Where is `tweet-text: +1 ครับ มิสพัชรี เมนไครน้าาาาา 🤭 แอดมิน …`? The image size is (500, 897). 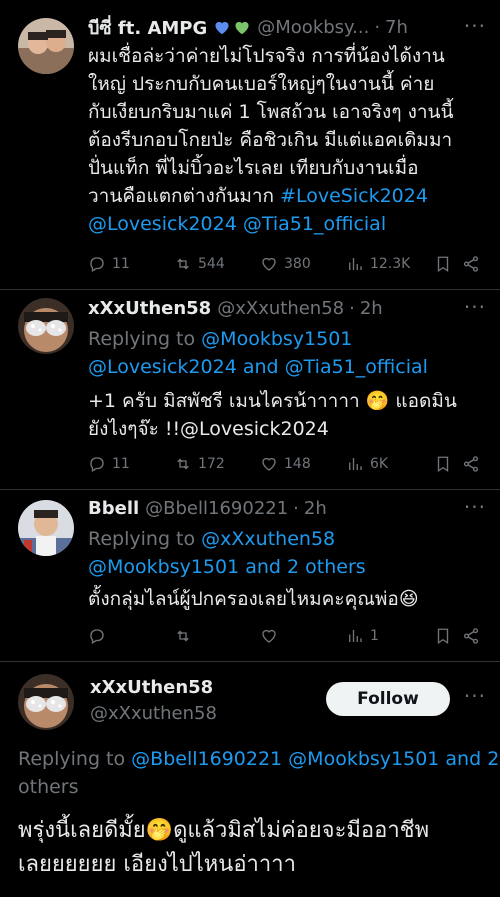 tweet-text: +1 ครับ มิสพัชรี เมนไครน้าาาาา 🤭 แอดมิน … is located at coordinates (287, 415).